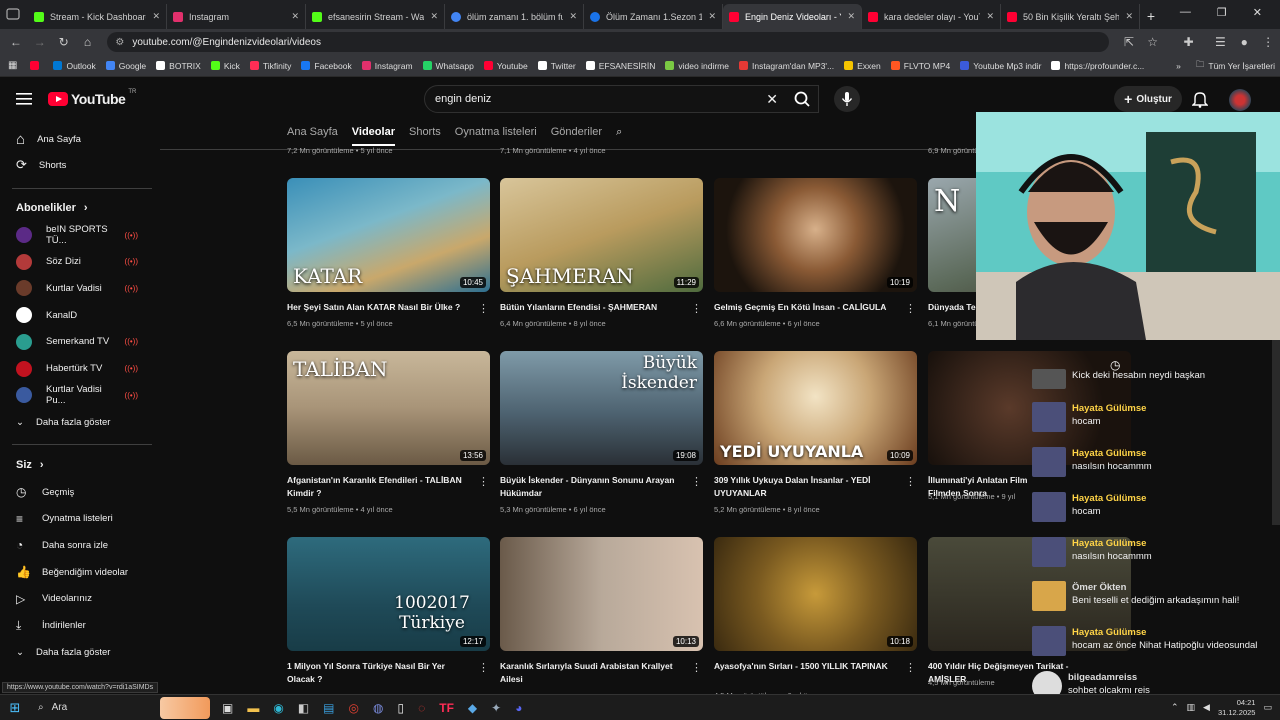 The width and height of the screenshot is (1280, 720). Describe the element at coordinates (1189, 42) in the screenshot. I see `extensions-icon: ✚` at that location.